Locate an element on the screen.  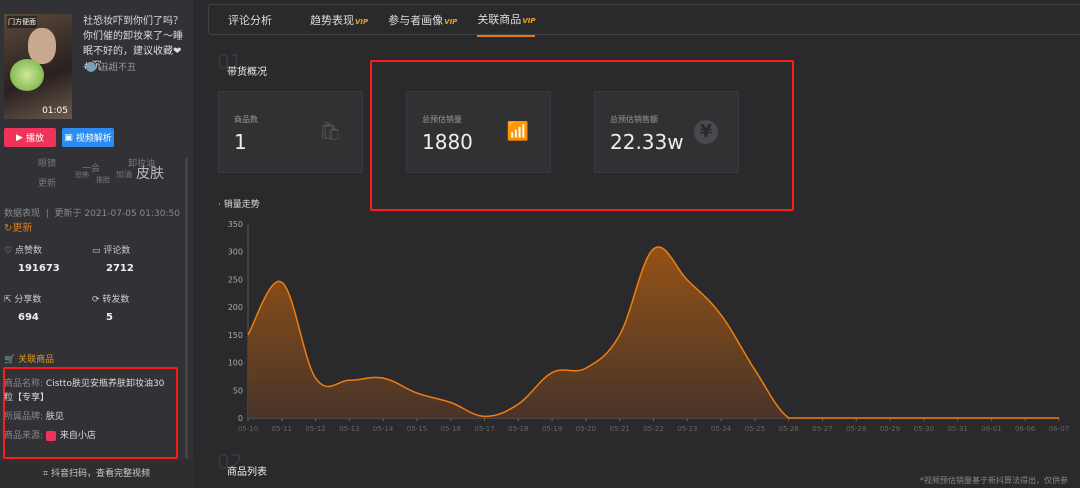
x-tick-label: 05-19 is located at coordinates (552, 429).